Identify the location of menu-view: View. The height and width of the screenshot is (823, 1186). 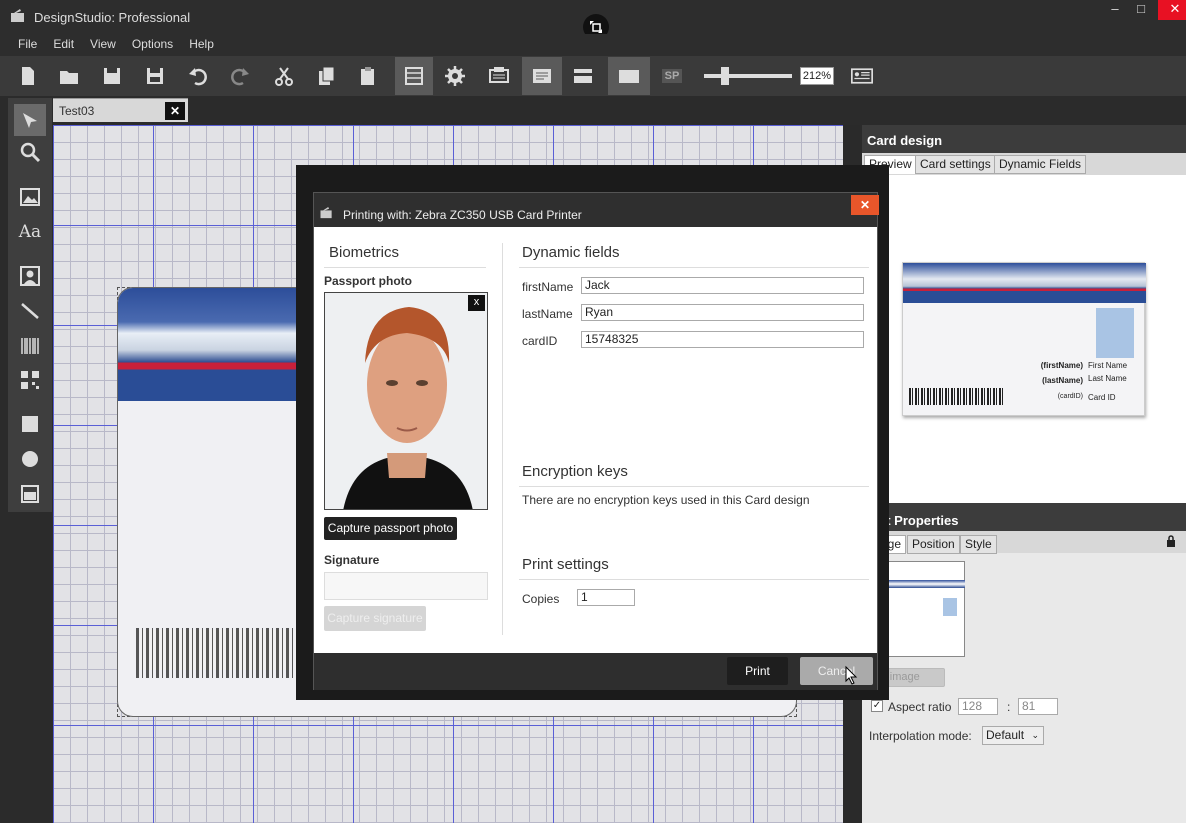
(103, 44).